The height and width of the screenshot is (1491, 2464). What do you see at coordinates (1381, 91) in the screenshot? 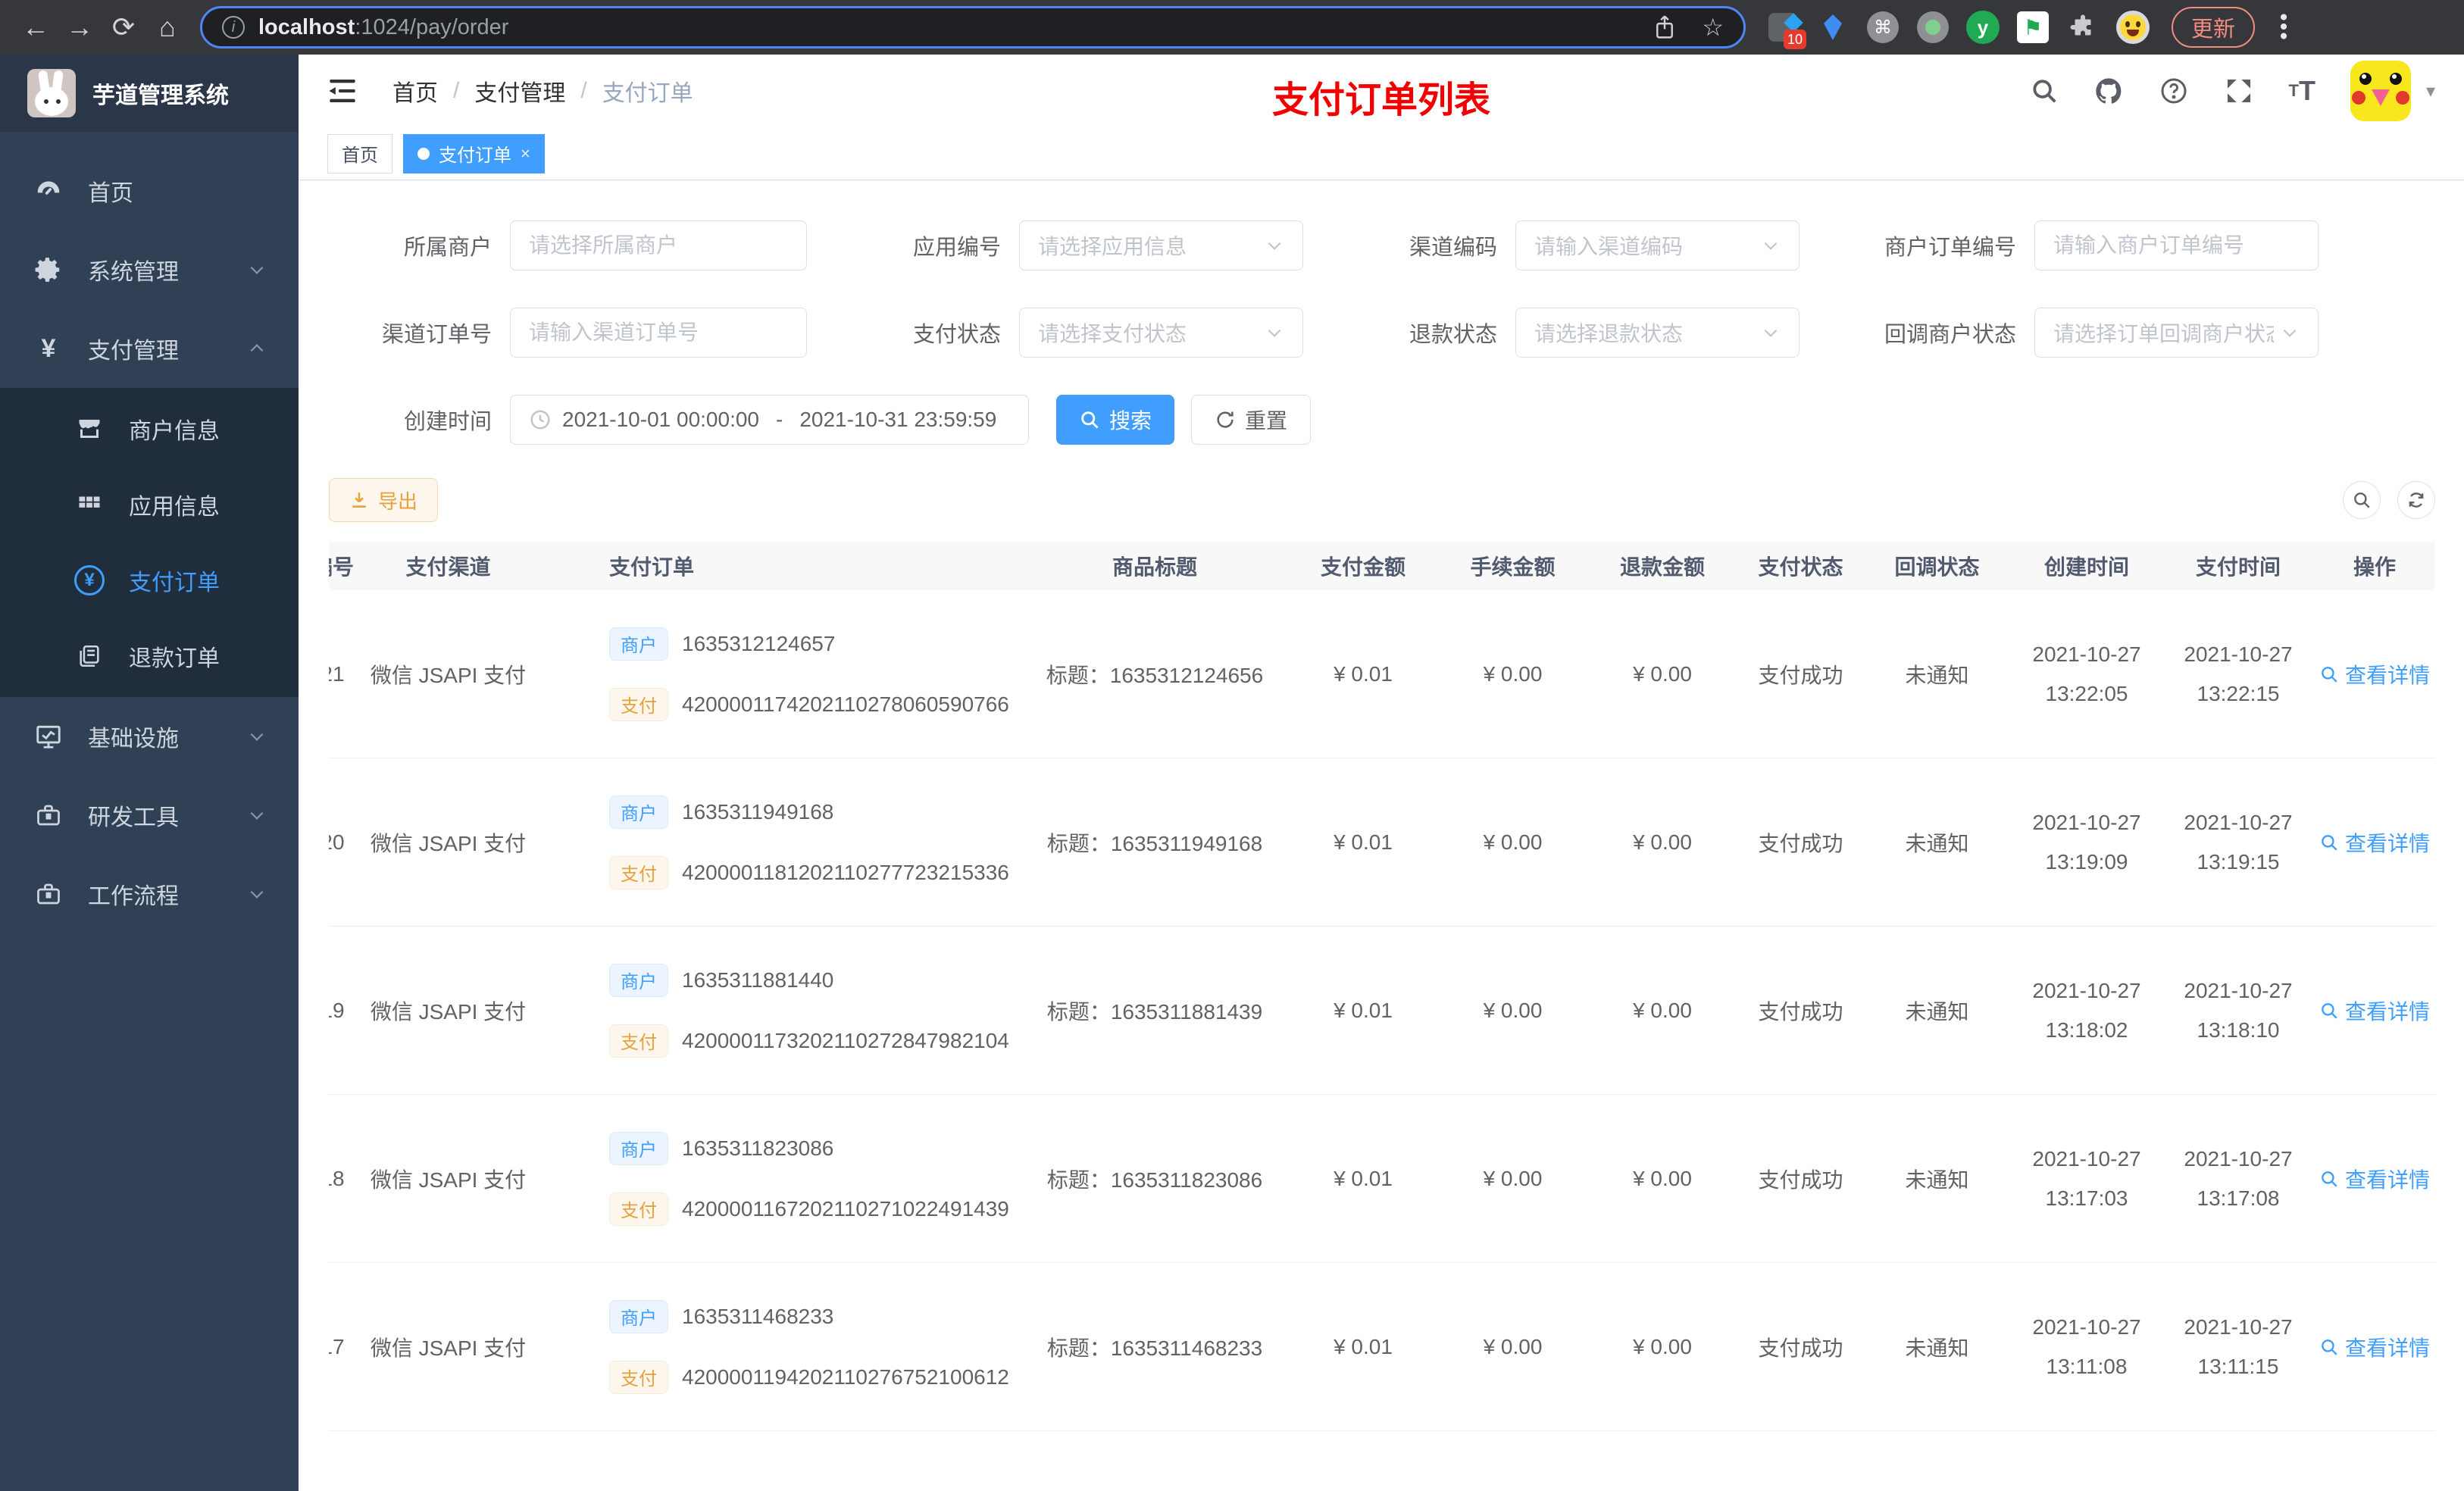
I see `app-header: 首页 / 支付管理 / 支付订单 支付订单列表 TT ▾` at bounding box center [1381, 91].